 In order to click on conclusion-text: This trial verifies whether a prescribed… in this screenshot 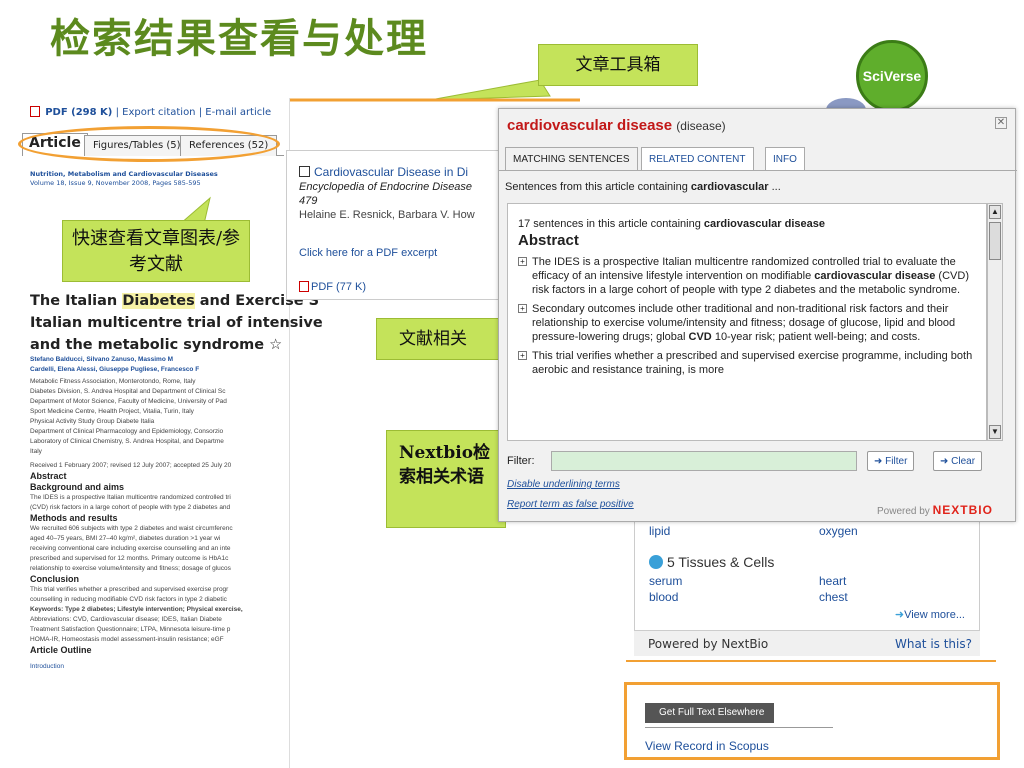, I will do `click(129, 589)`.